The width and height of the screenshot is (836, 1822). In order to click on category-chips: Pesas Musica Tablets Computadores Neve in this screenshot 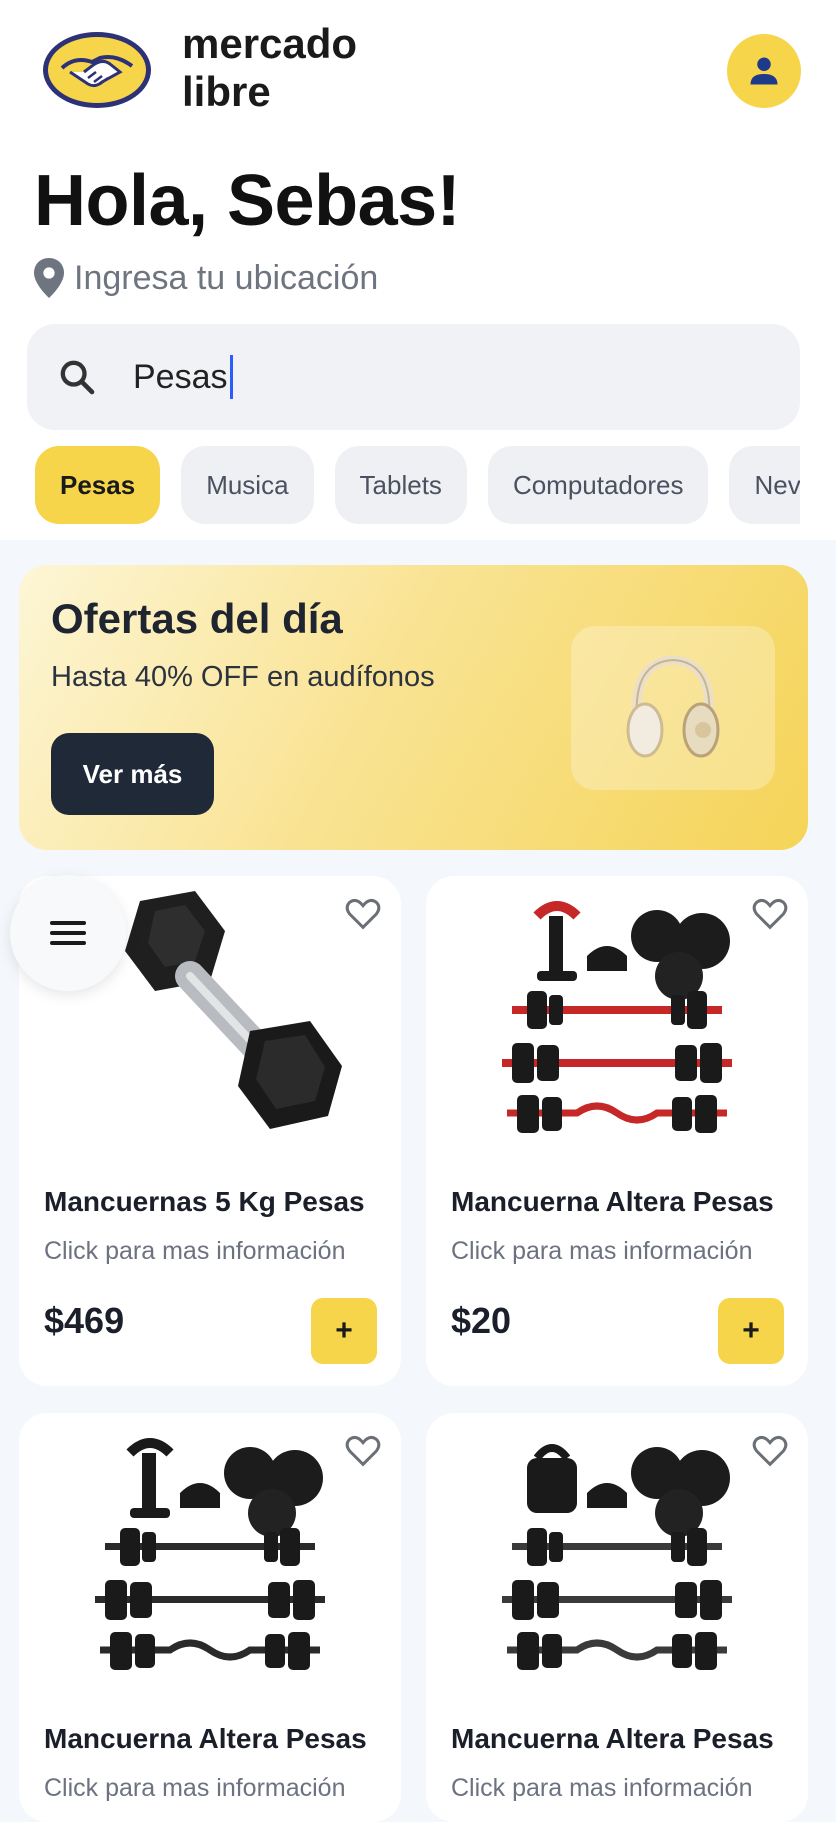, I will do `click(417, 485)`.